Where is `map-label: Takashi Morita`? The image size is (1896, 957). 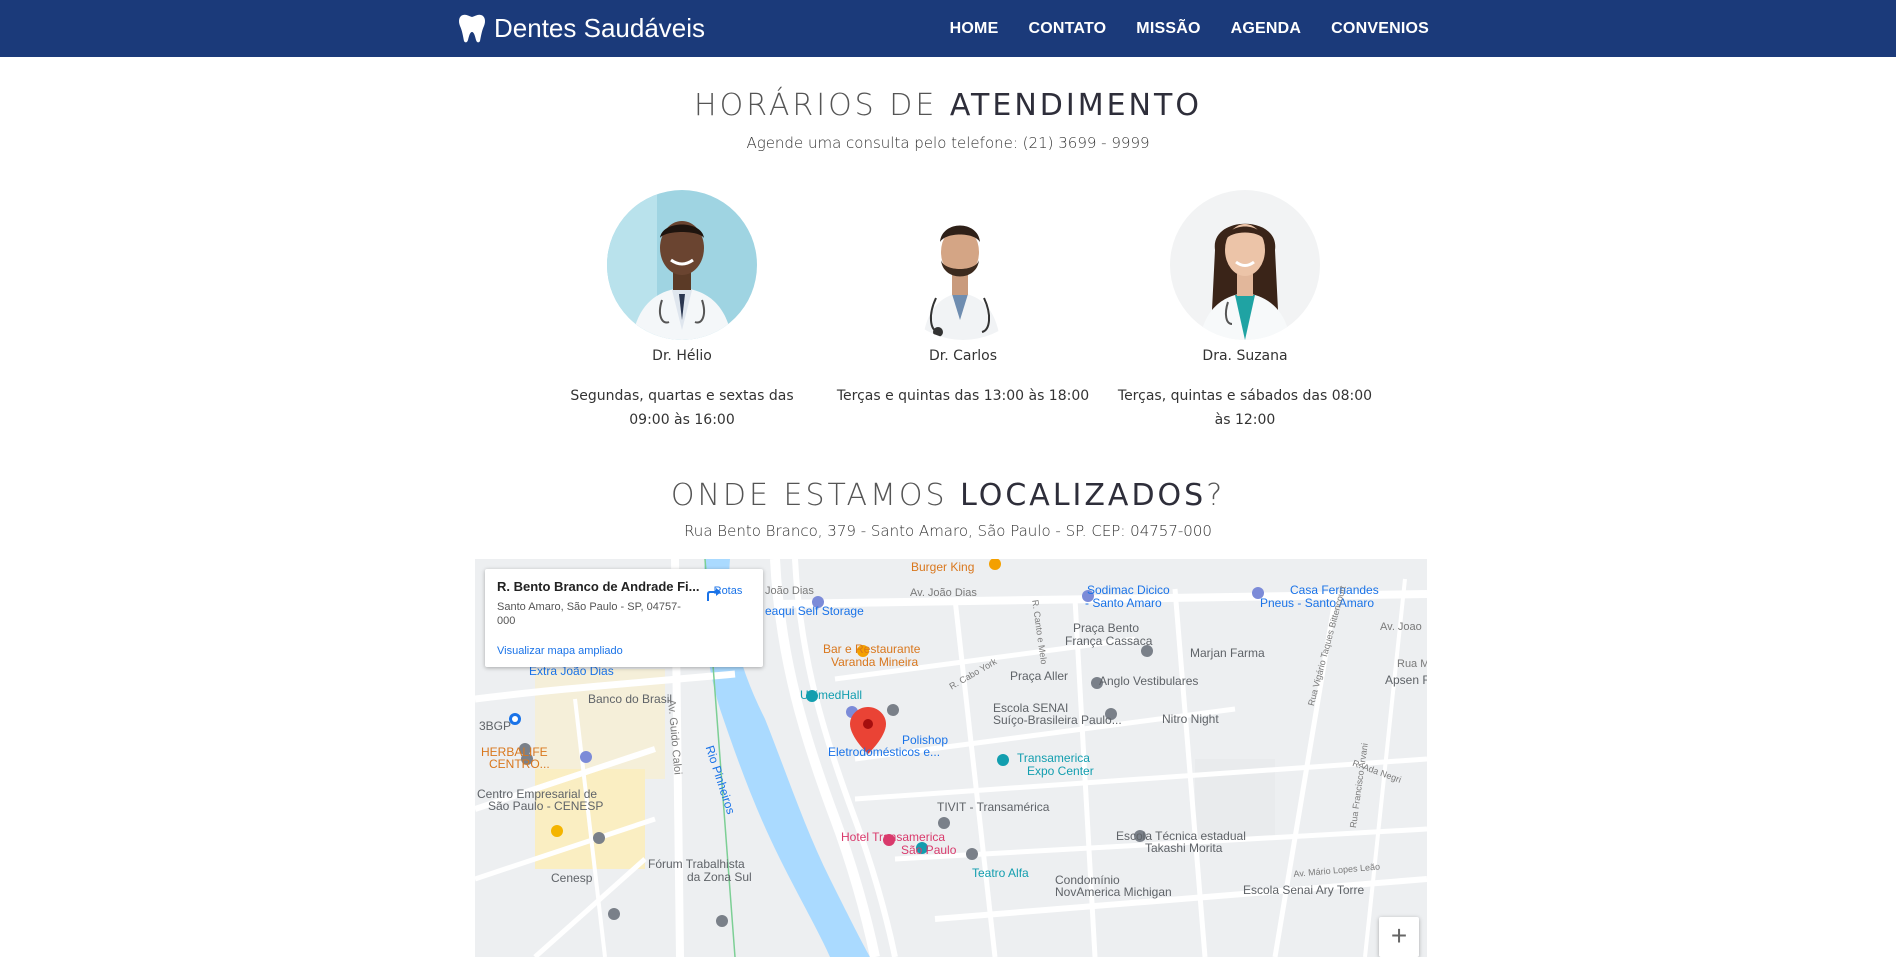 map-label: Takashi Morita is located at coordinates (1184, 848).